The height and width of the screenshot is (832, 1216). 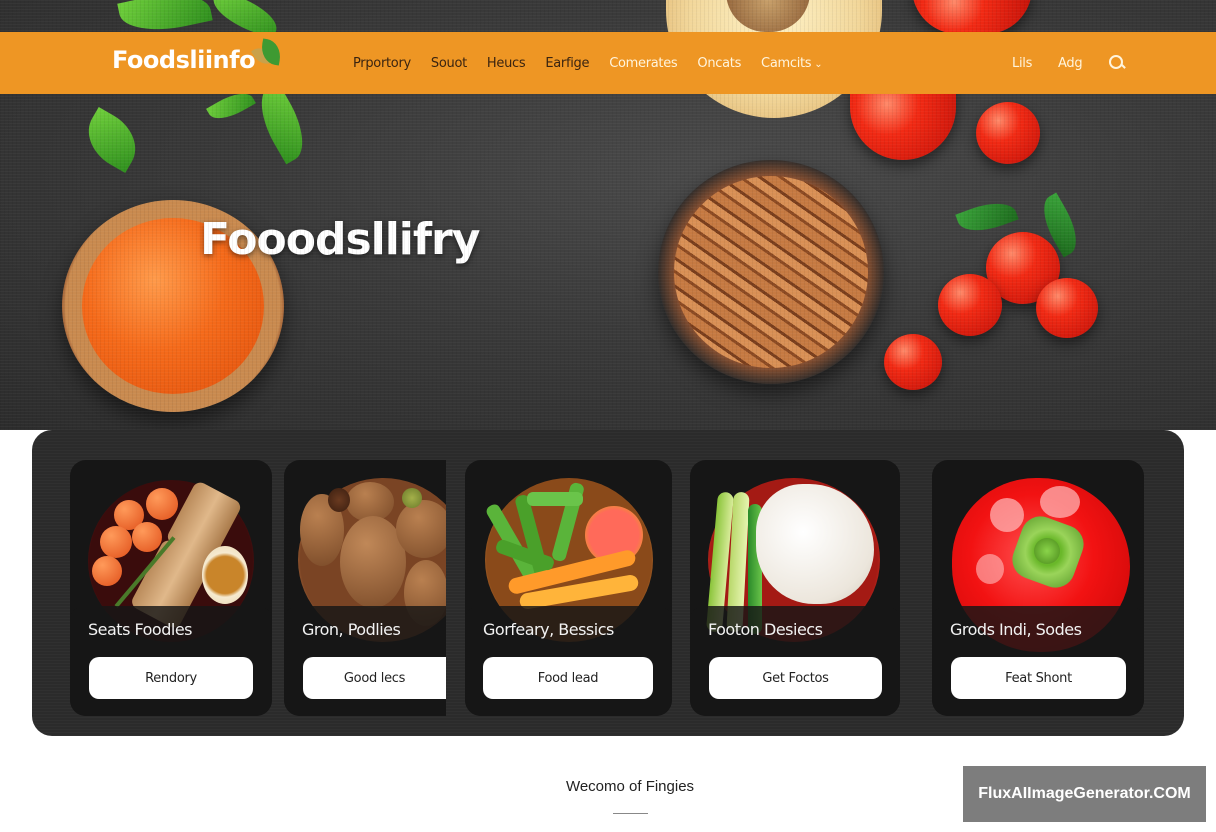 I want to click on card-title: Seats Foodles, so click(x=140, y=629).